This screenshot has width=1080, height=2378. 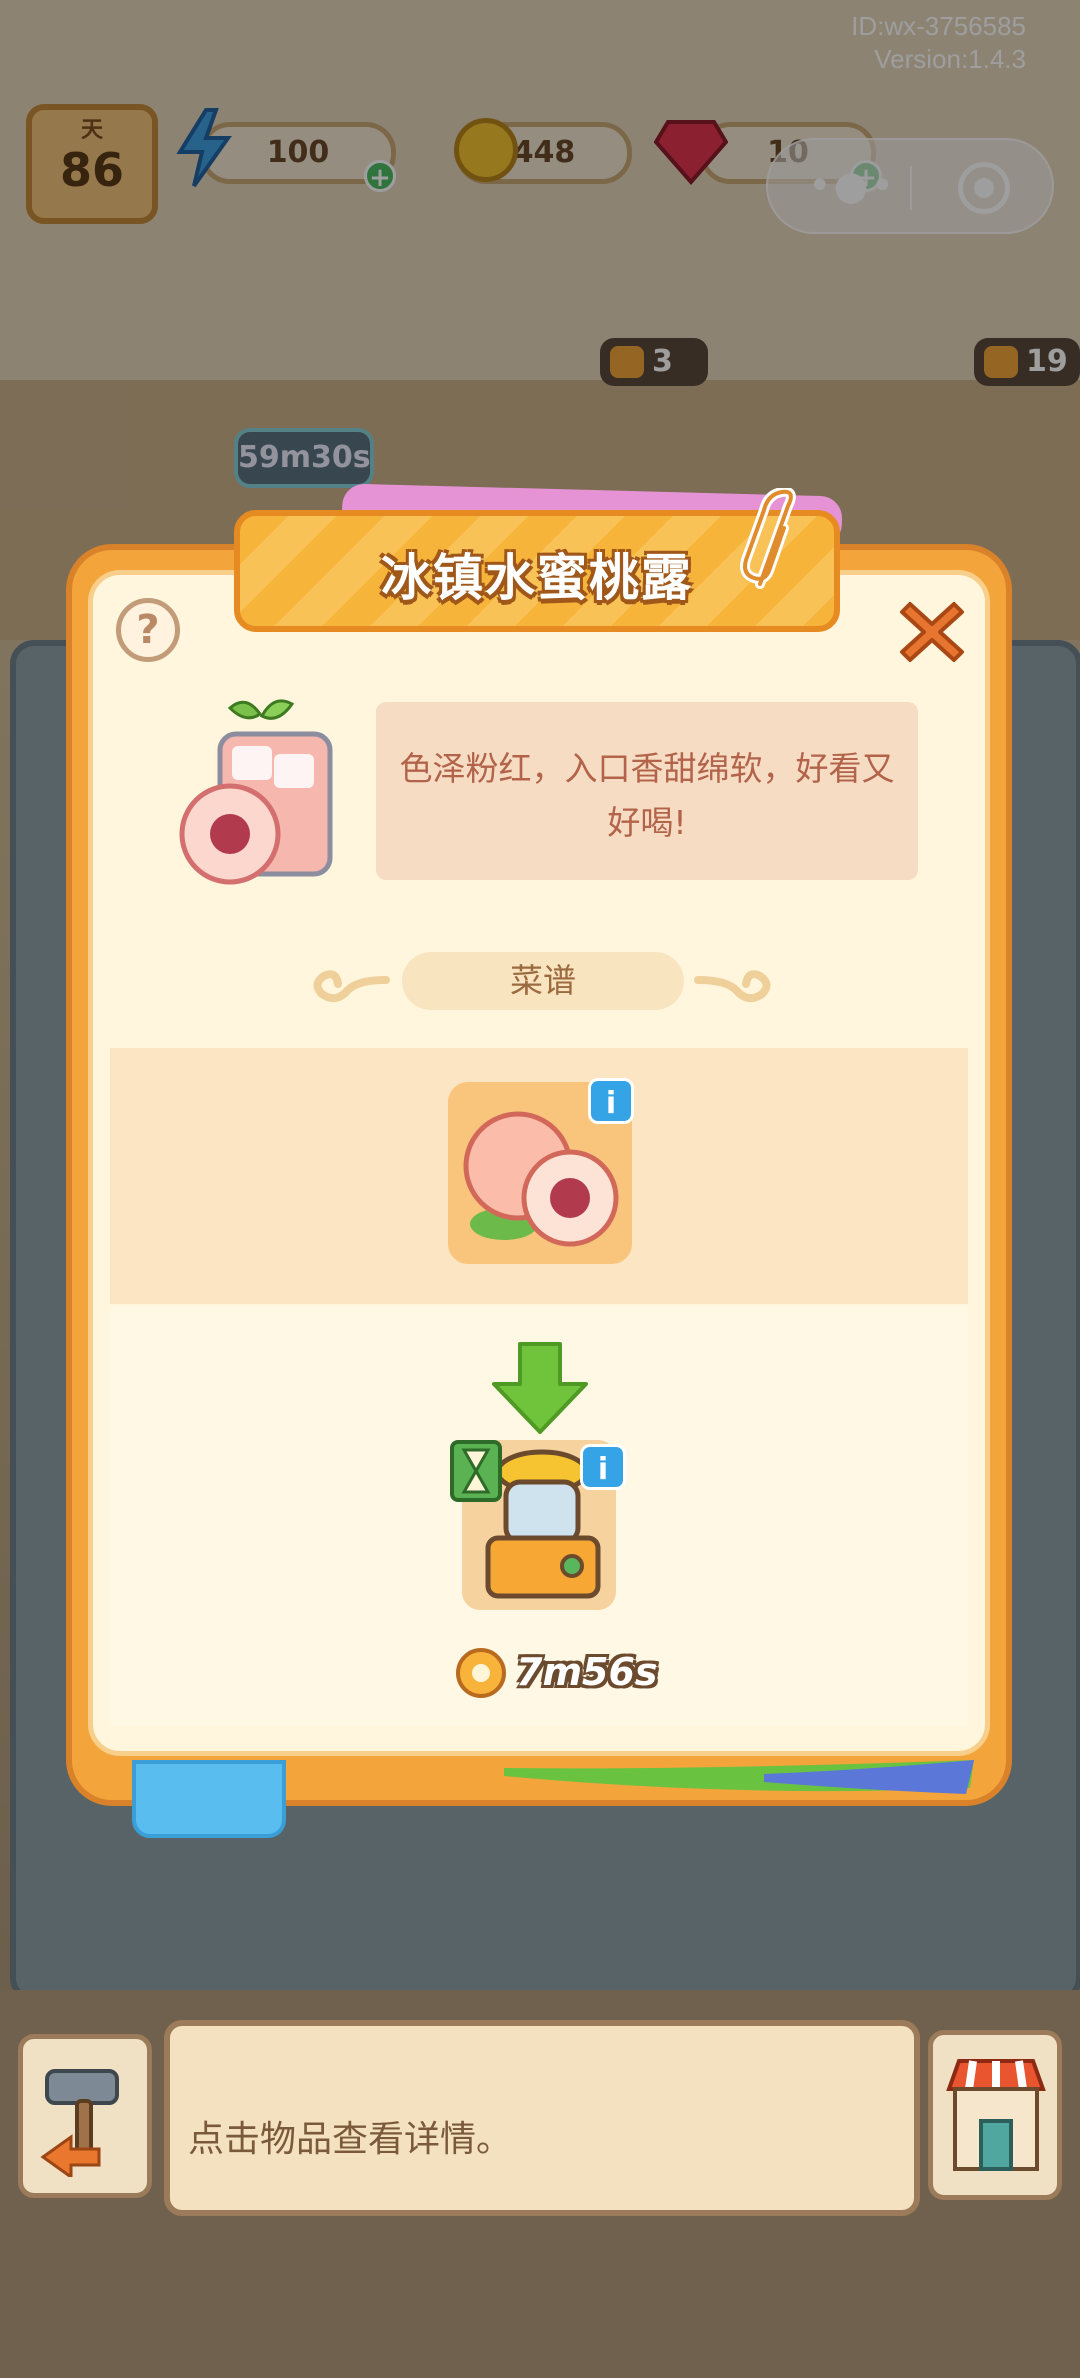 What do you see at coordinates (351, 986) in the screenshot?
I see `swirl-left-decoration` at bounding box center [351, 986].